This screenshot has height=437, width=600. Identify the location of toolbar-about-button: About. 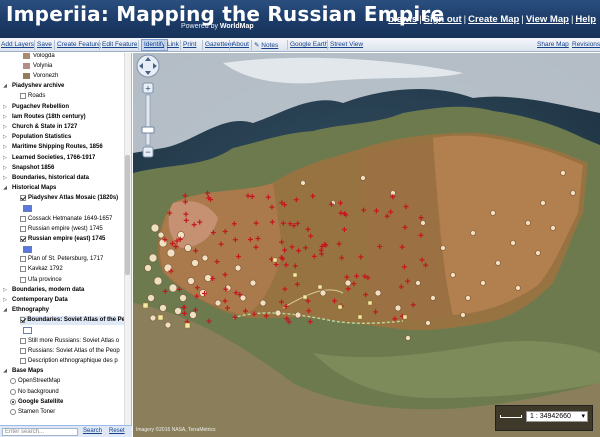
(240, 44).